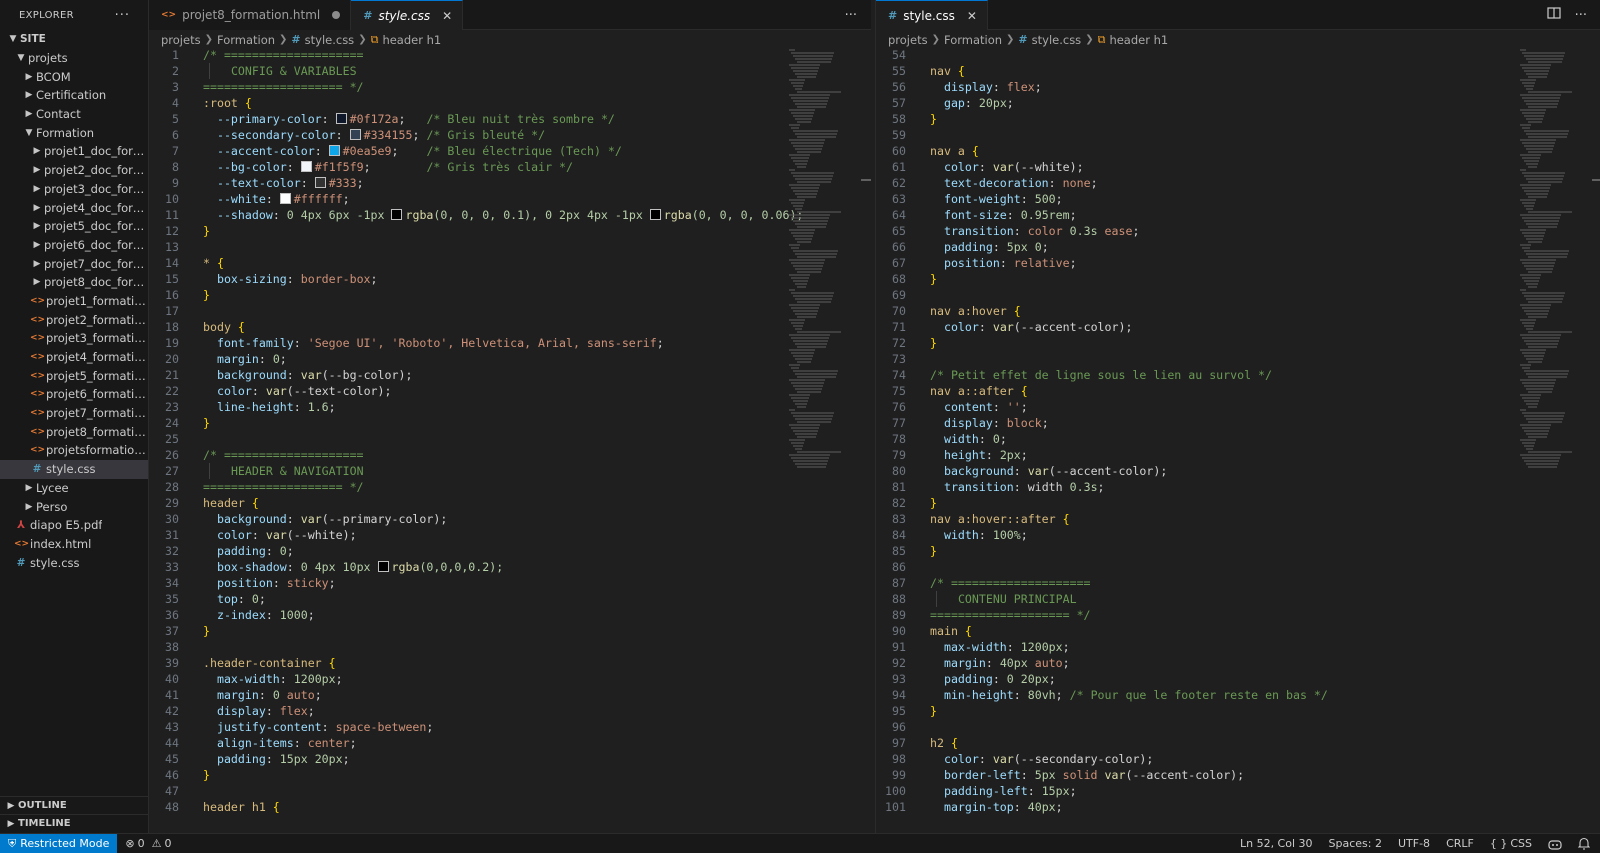 This screenshot has width=1600, height=853. What do you see at coordinates (250, 15) in the screenshot?
I see `editor-tab: <> projet8_formation.html` at bounding box center [250, 15].